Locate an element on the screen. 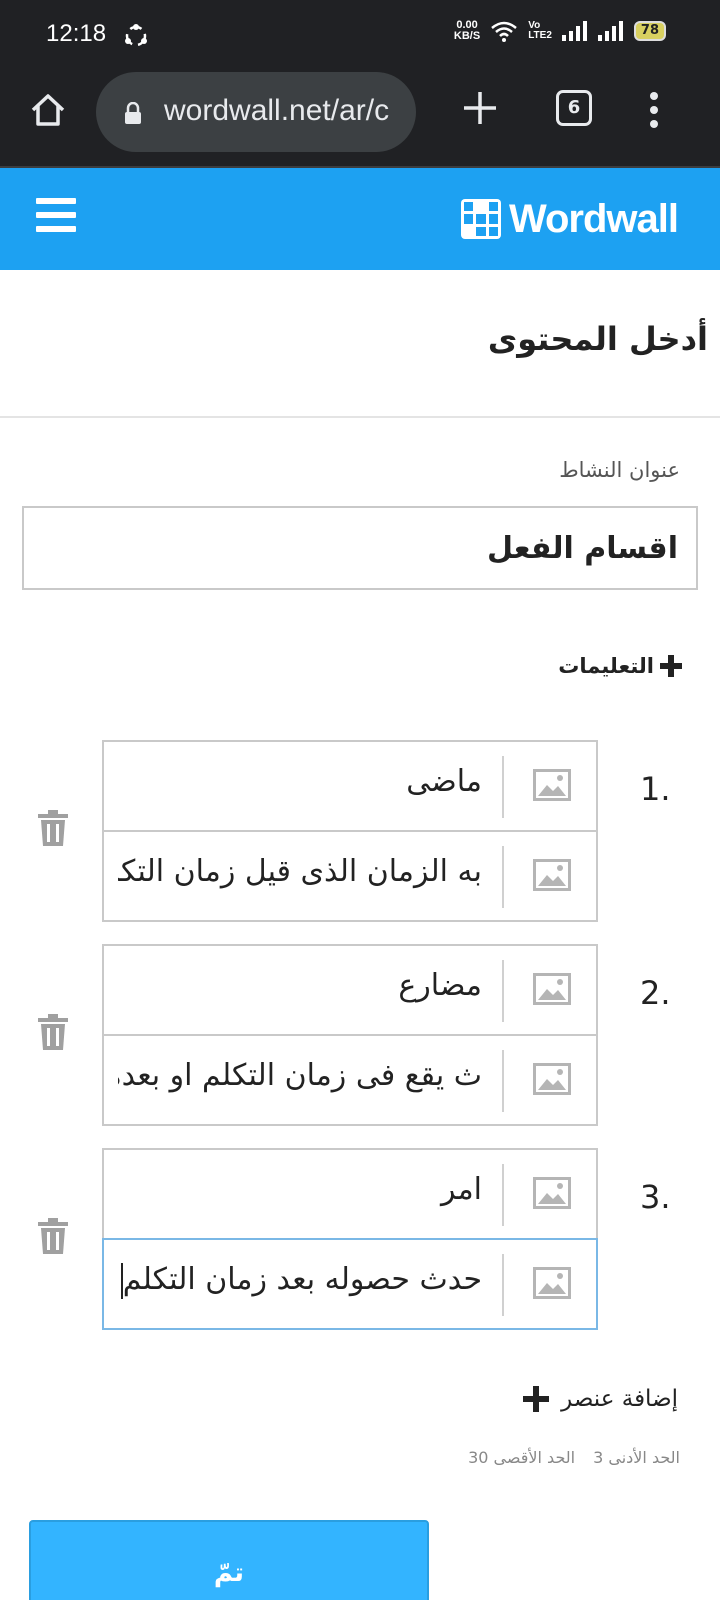 The image size is (720, 1600). item-number: 2. is located at coordinates (655, 993).